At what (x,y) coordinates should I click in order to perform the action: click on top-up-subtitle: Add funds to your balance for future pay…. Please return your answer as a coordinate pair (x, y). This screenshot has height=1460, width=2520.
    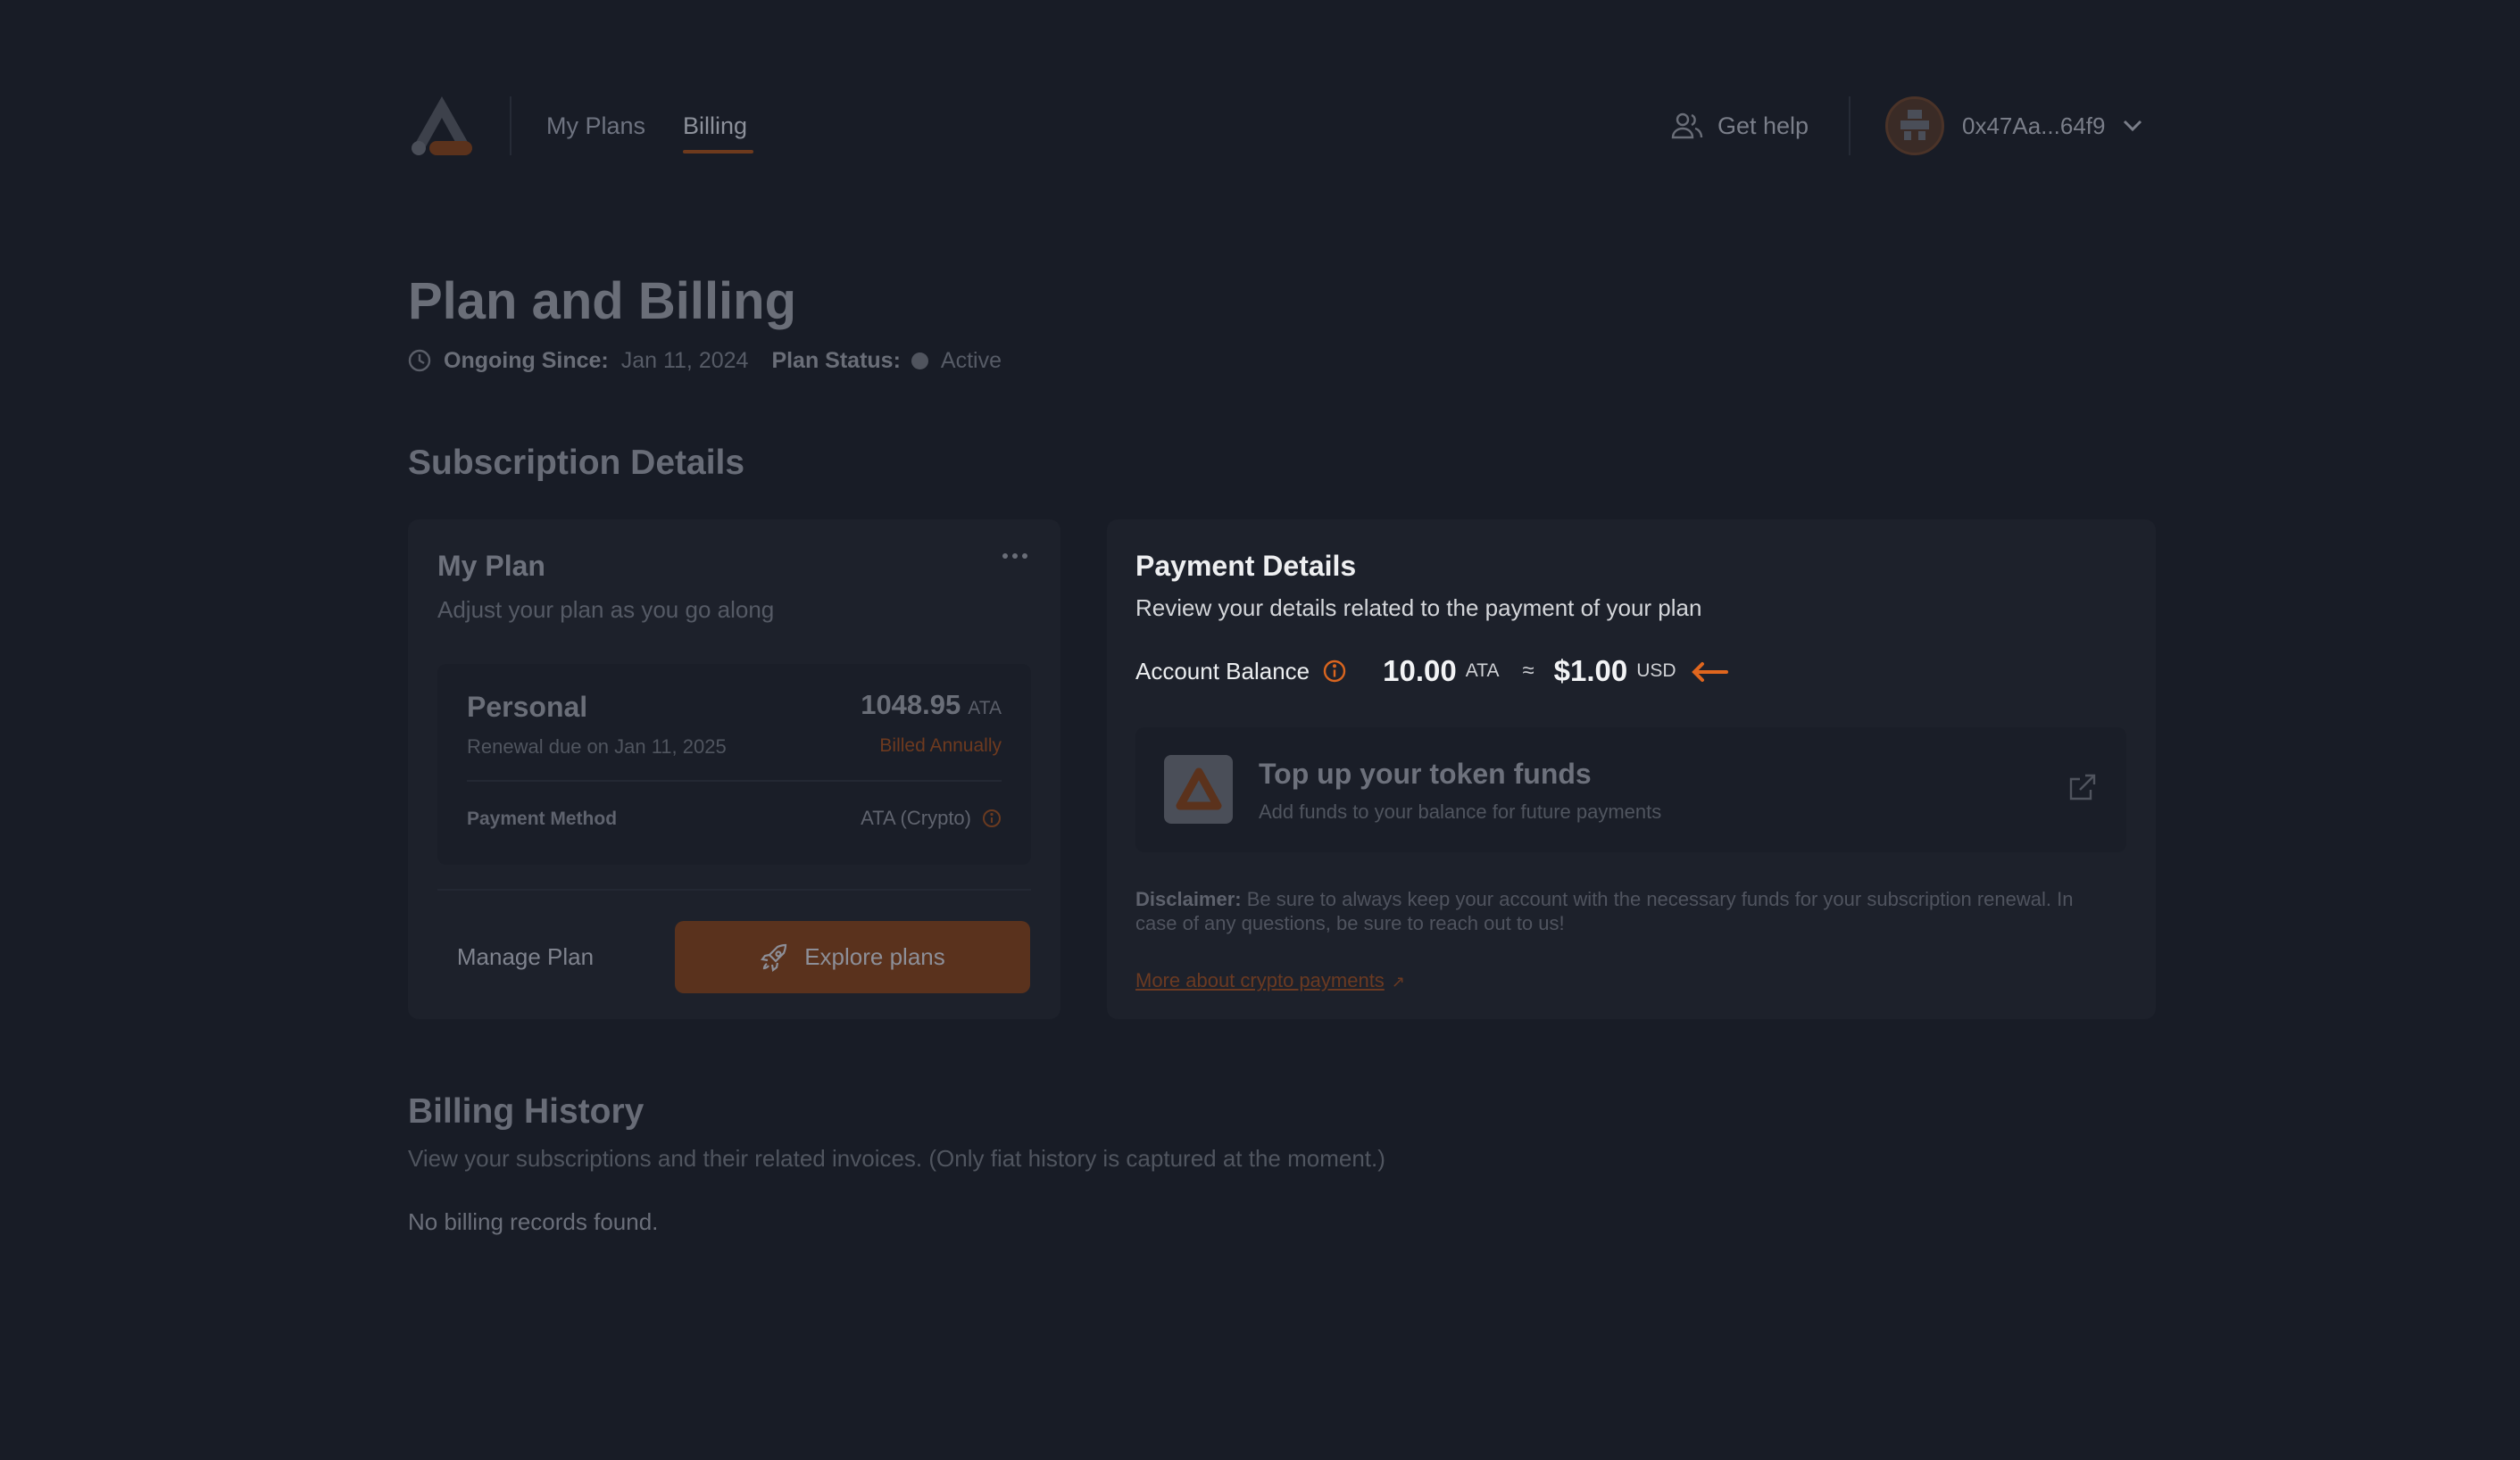
    Looking at the image, I should click on (1460, 812).